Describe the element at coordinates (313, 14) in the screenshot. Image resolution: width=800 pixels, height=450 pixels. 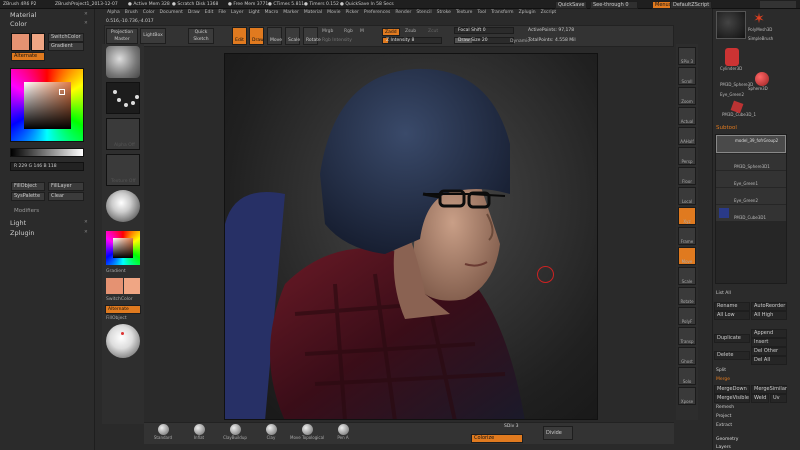
I see `menu-material: Material` at that location.